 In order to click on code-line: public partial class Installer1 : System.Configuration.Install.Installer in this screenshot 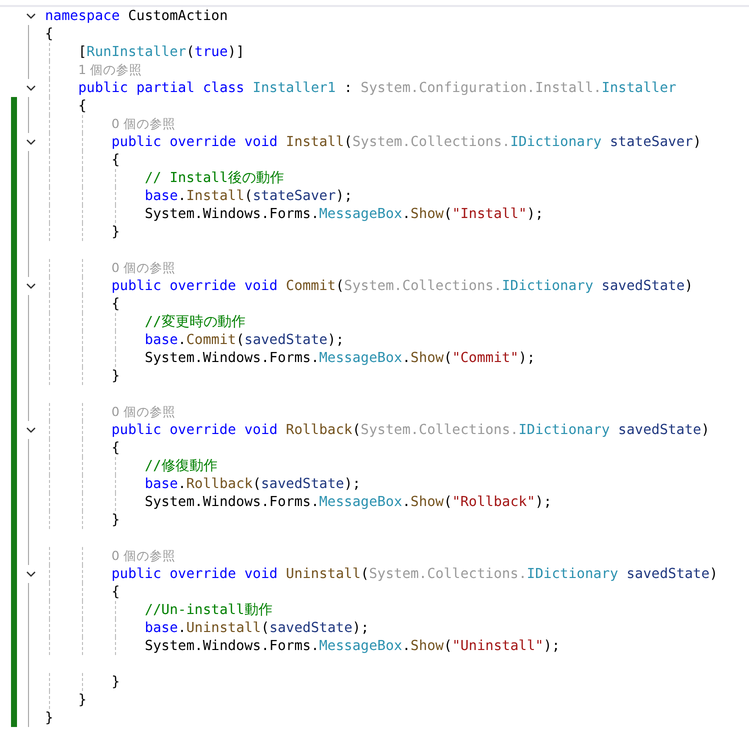, I will do `click(377, 88)`.